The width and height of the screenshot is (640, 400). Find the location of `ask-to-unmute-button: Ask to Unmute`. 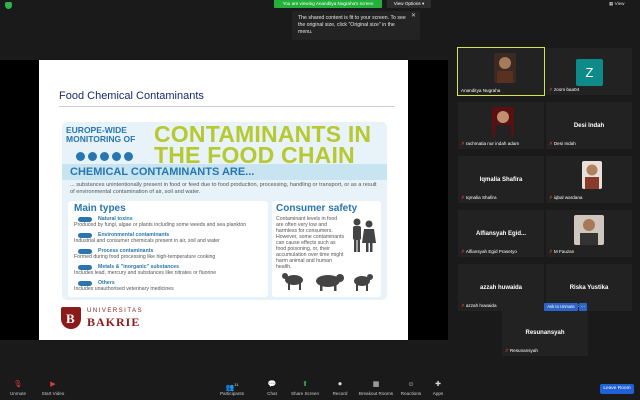

ask-to-unmute-button: Ask to Unmute is located at coordinates (561, 307).